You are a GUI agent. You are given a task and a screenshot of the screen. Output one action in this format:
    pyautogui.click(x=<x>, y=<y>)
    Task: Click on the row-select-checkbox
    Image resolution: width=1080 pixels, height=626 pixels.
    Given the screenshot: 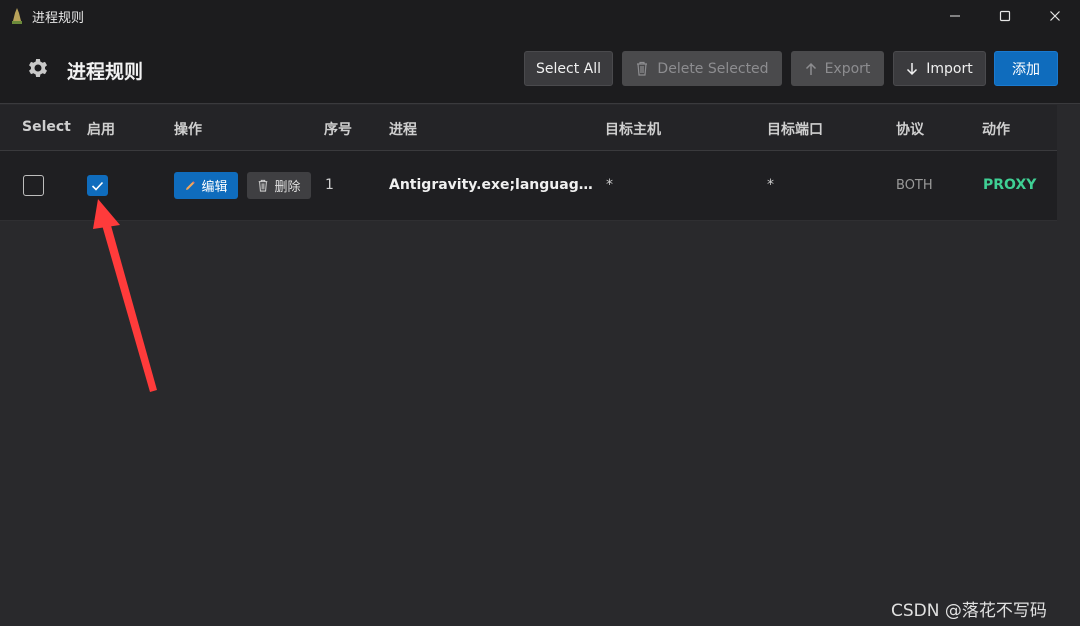 What is the action you would take?
    pyautogui.click(x=33, y=185)
    